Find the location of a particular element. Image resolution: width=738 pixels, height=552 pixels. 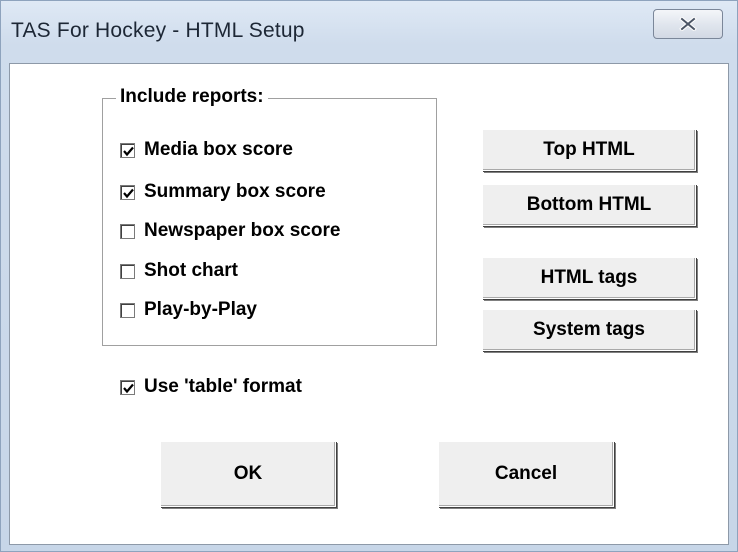

shot-chart-checkbox: Shot chart is located at coordinates (179, 271).